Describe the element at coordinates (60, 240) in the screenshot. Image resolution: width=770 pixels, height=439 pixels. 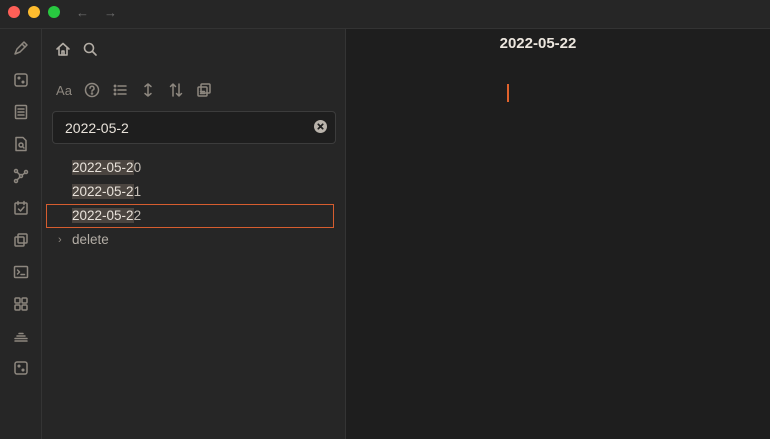
I see `chevron-right-icon: ›` at that location.